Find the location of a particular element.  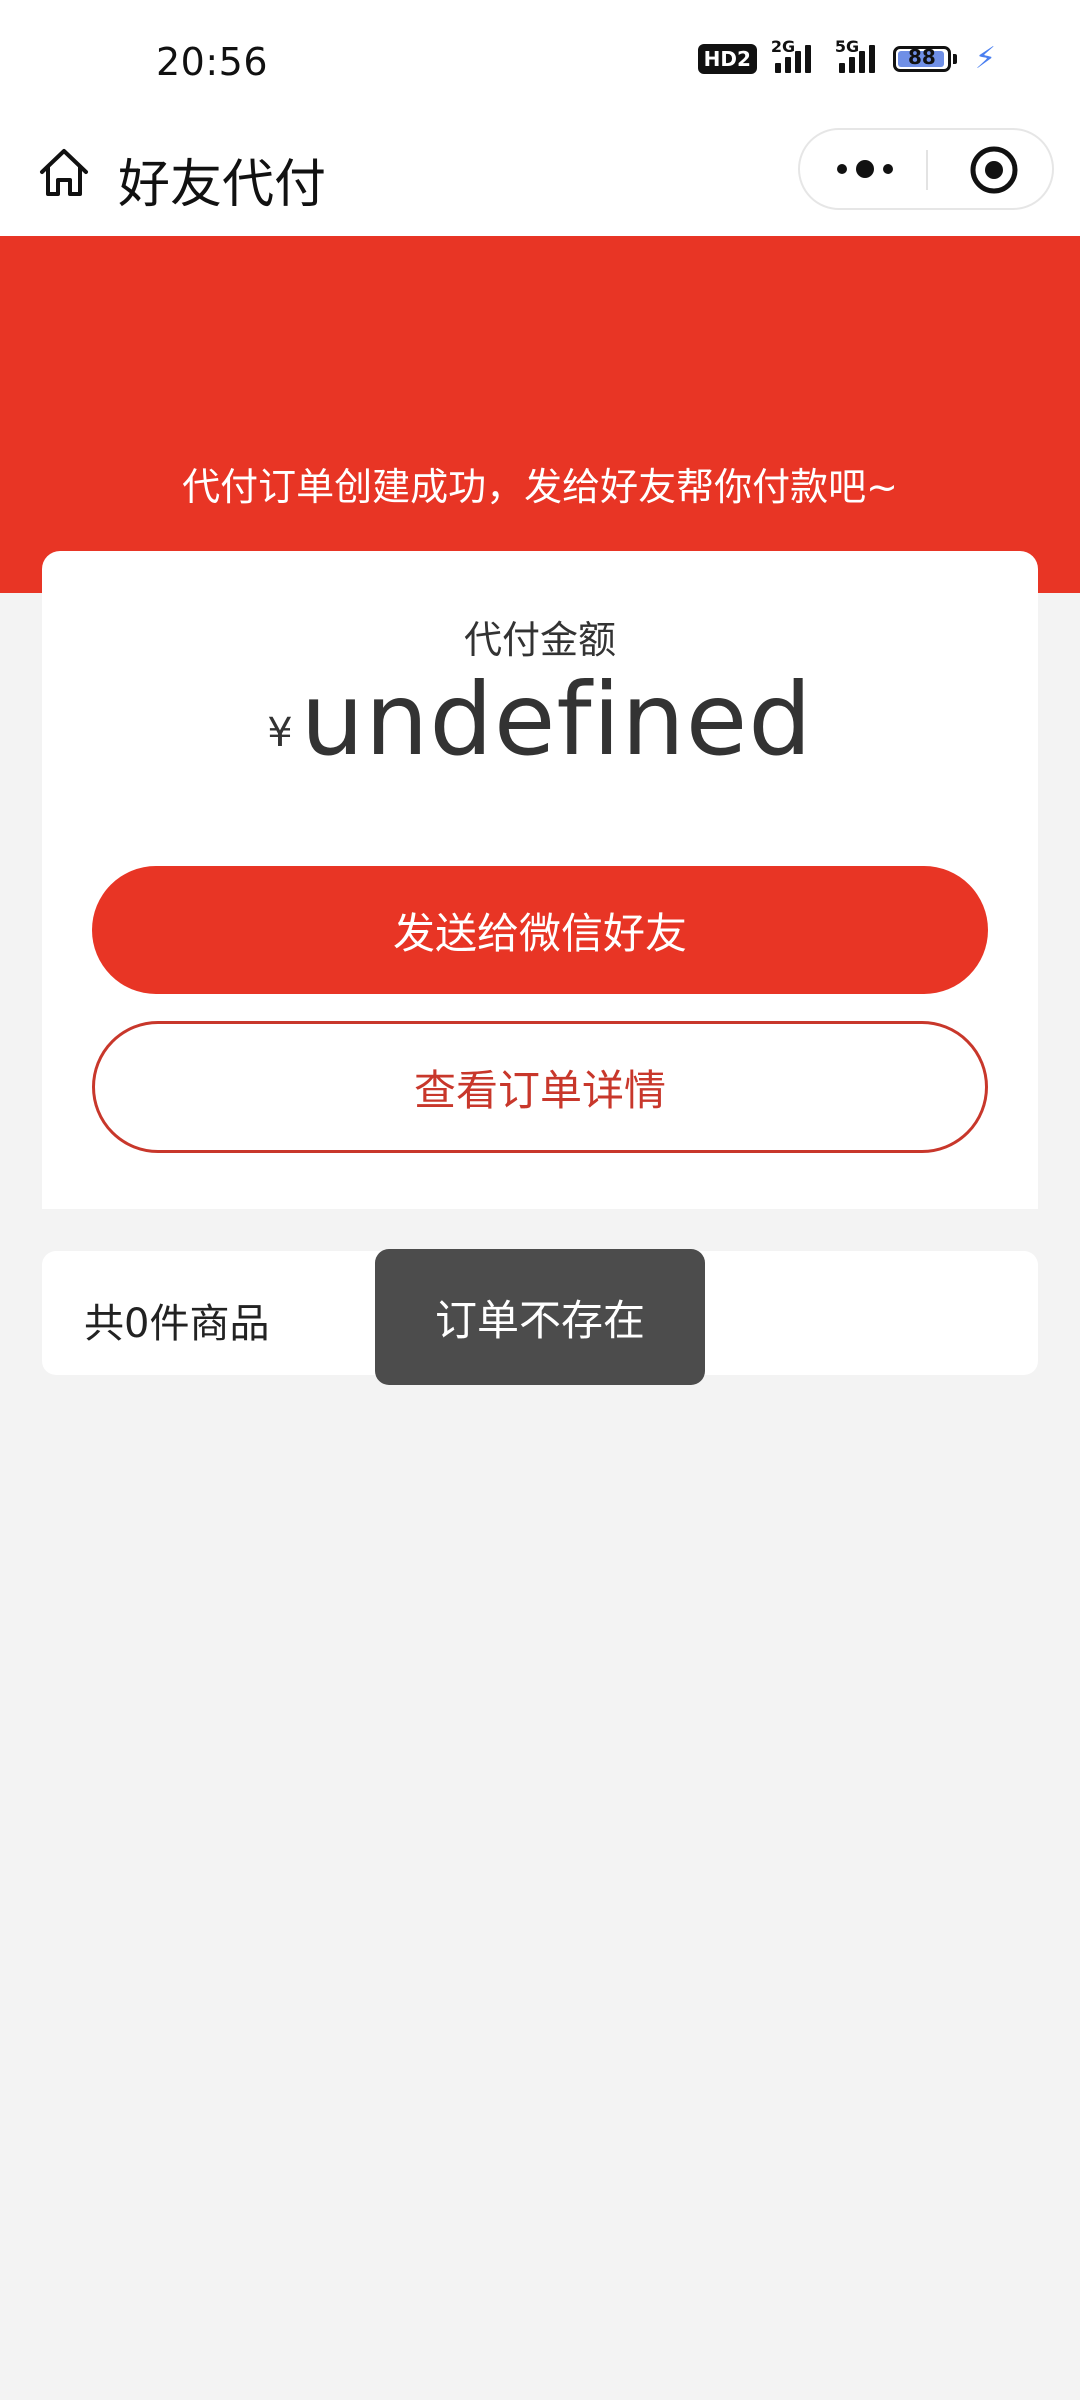

goods-count: 共0件商品 is located at coordinates (177, 1324).